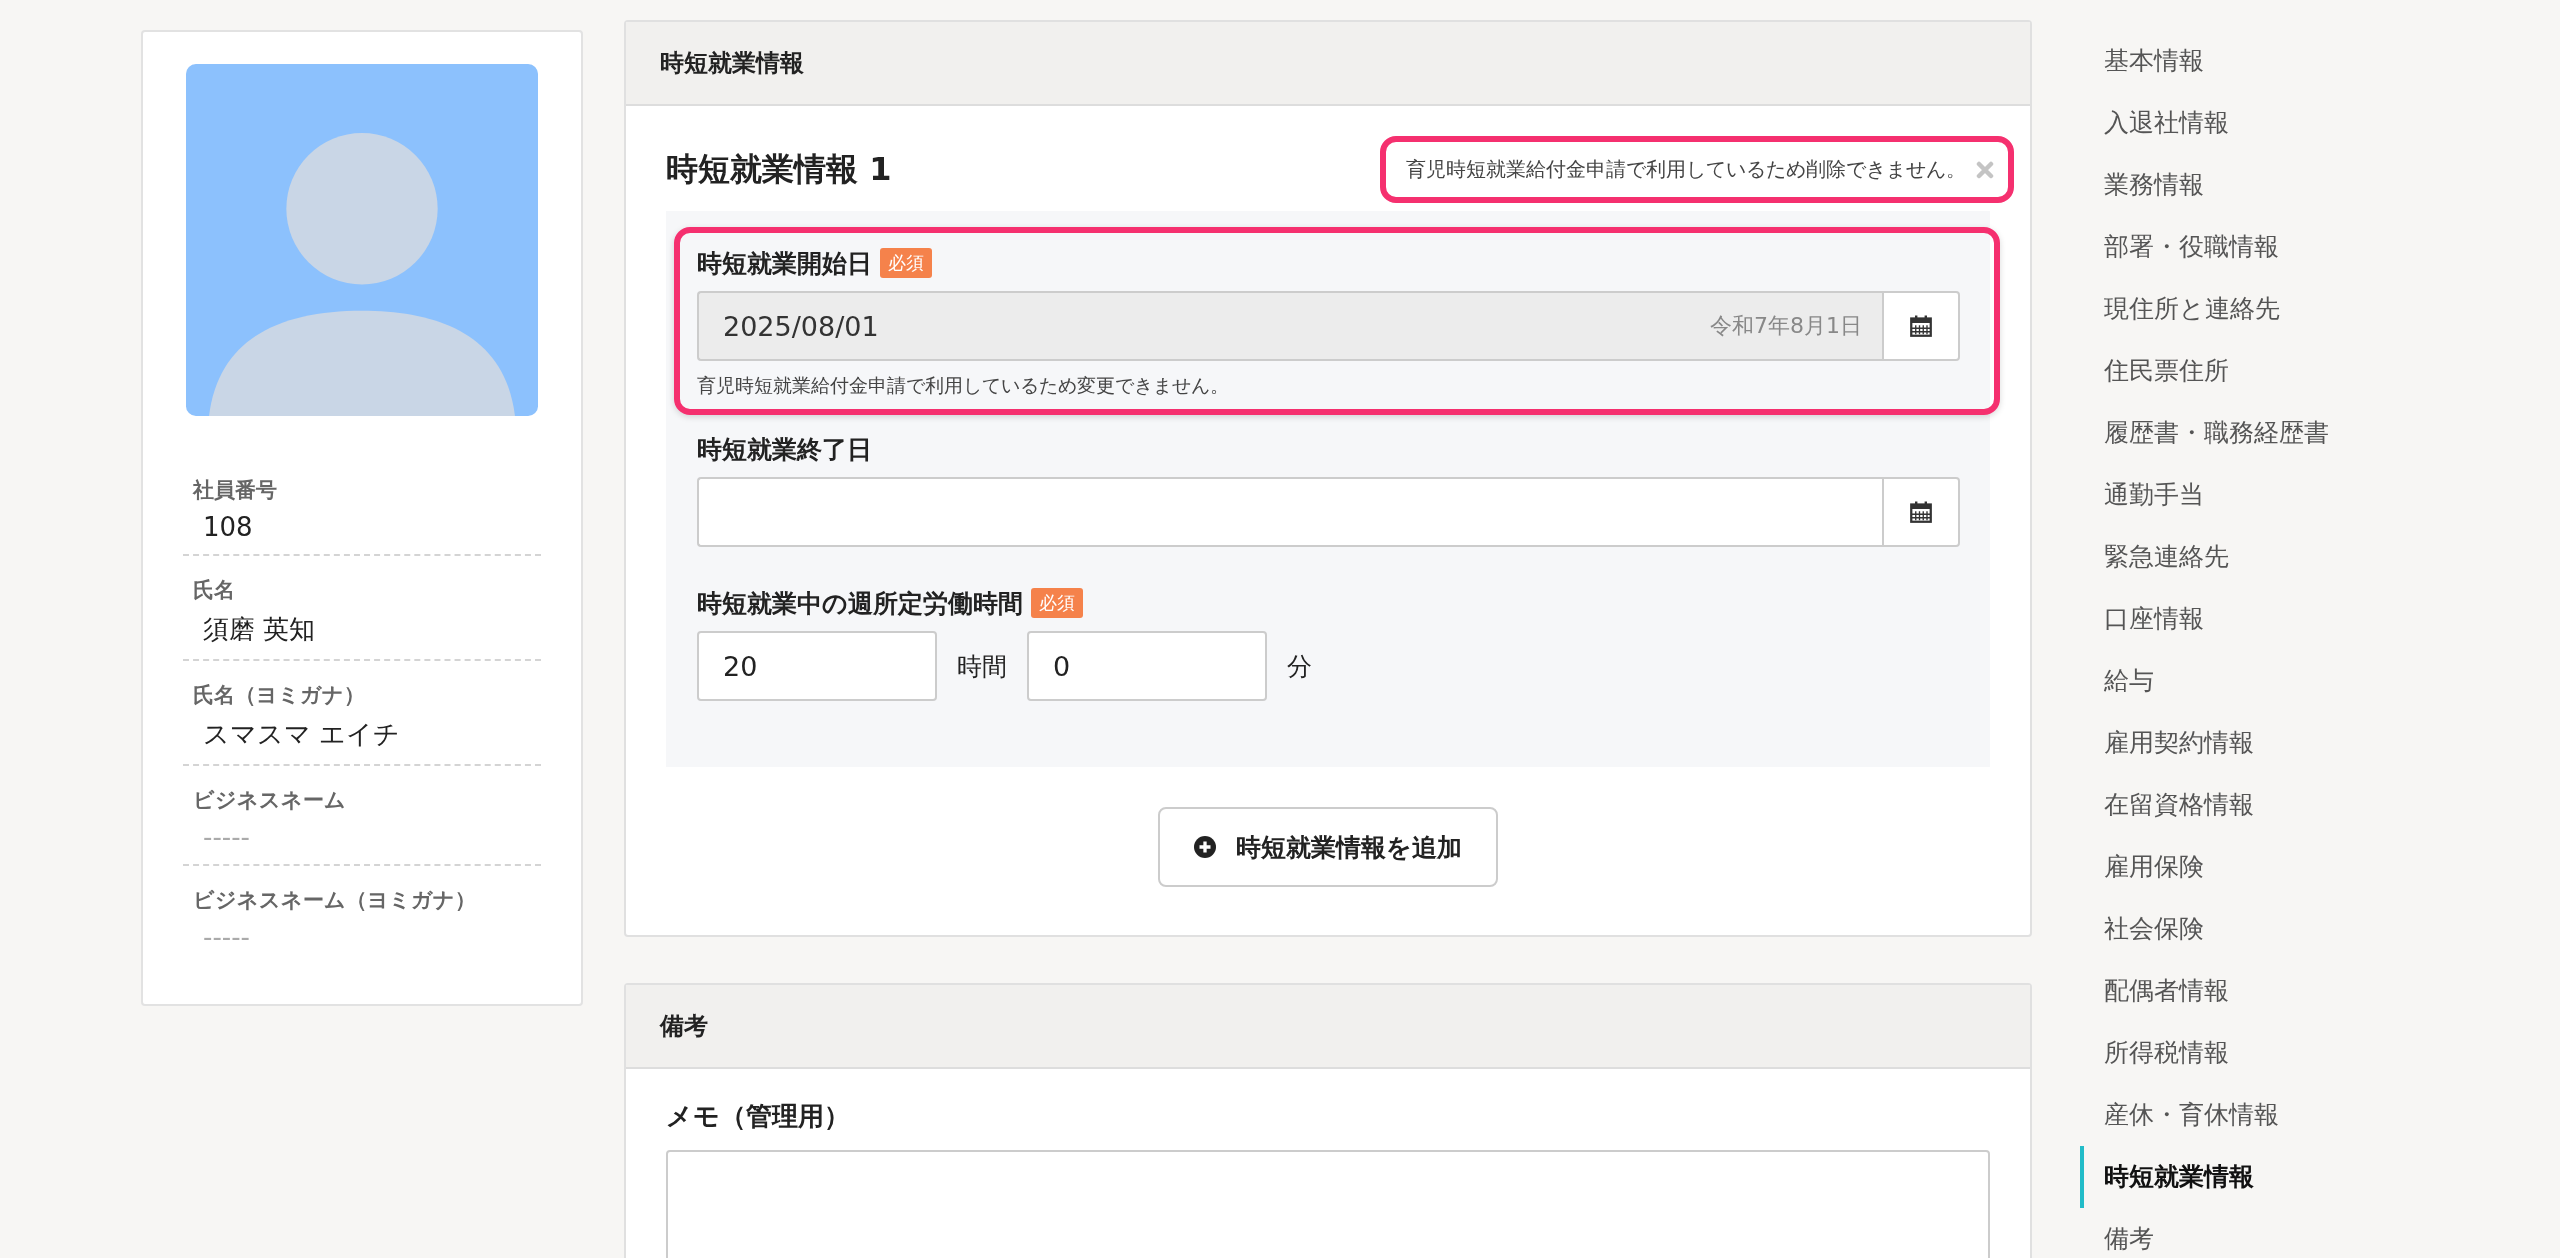 The height and width of the screenshot is (1258, 2560). Describe the element at coordinates (860, 603) in the screenshot. I see `field-label: 時短就業中の週所定労働時間` at that location.